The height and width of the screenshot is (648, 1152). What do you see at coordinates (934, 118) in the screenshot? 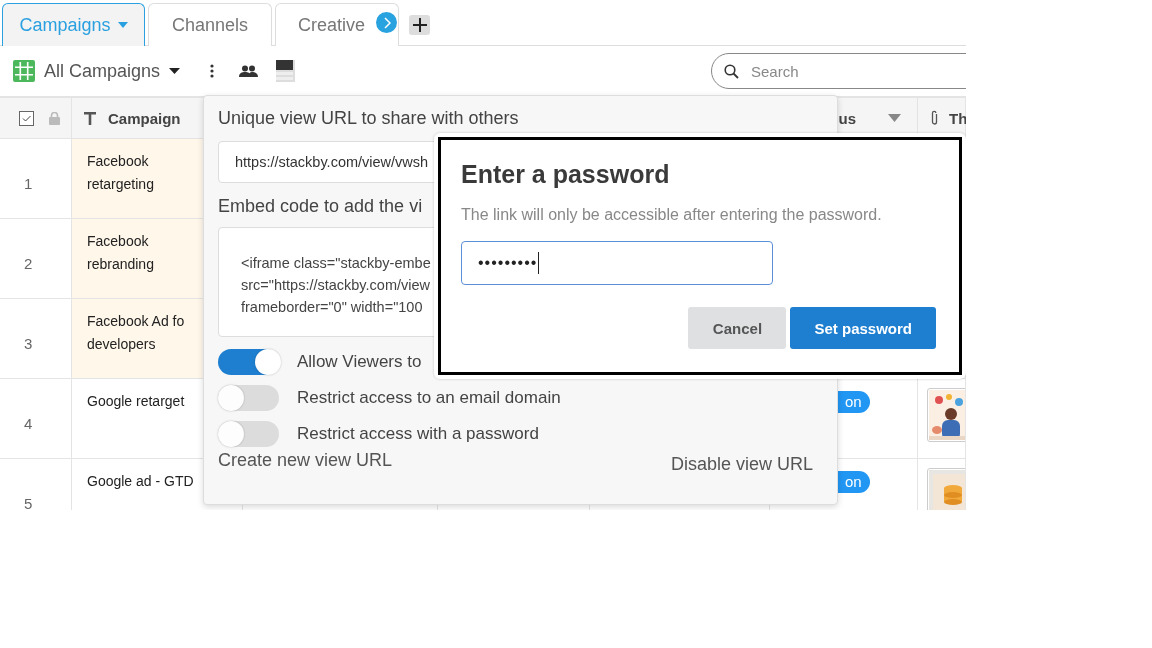
I see `paperclip-icon` at bounding box center [934, 118].